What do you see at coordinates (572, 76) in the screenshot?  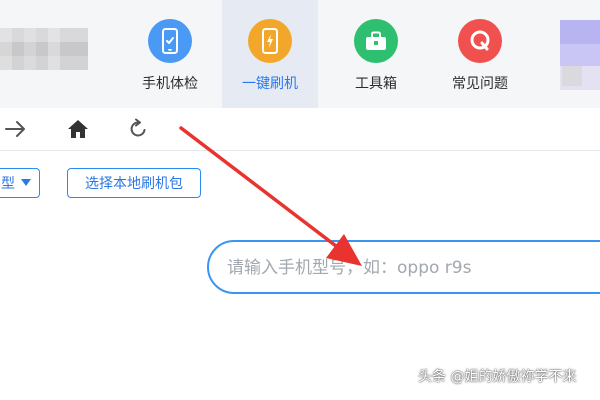 I see `blurred-nav-label` at bounding box center [572, 76].